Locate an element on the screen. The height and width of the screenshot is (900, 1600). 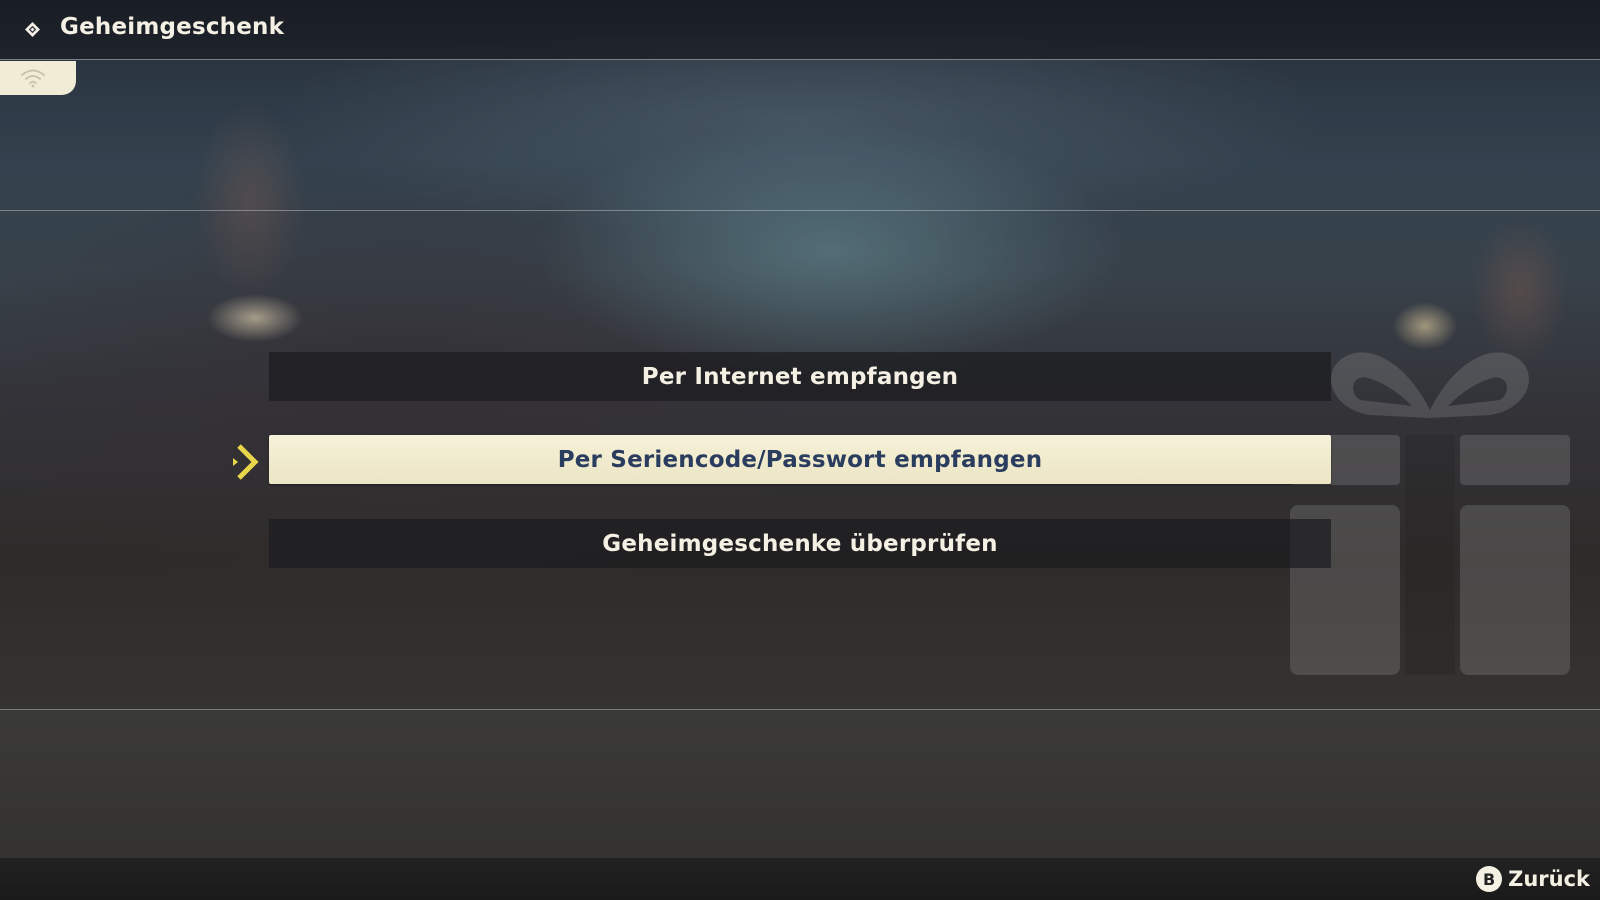
gift-icon is located at coordinates (1430, 513).